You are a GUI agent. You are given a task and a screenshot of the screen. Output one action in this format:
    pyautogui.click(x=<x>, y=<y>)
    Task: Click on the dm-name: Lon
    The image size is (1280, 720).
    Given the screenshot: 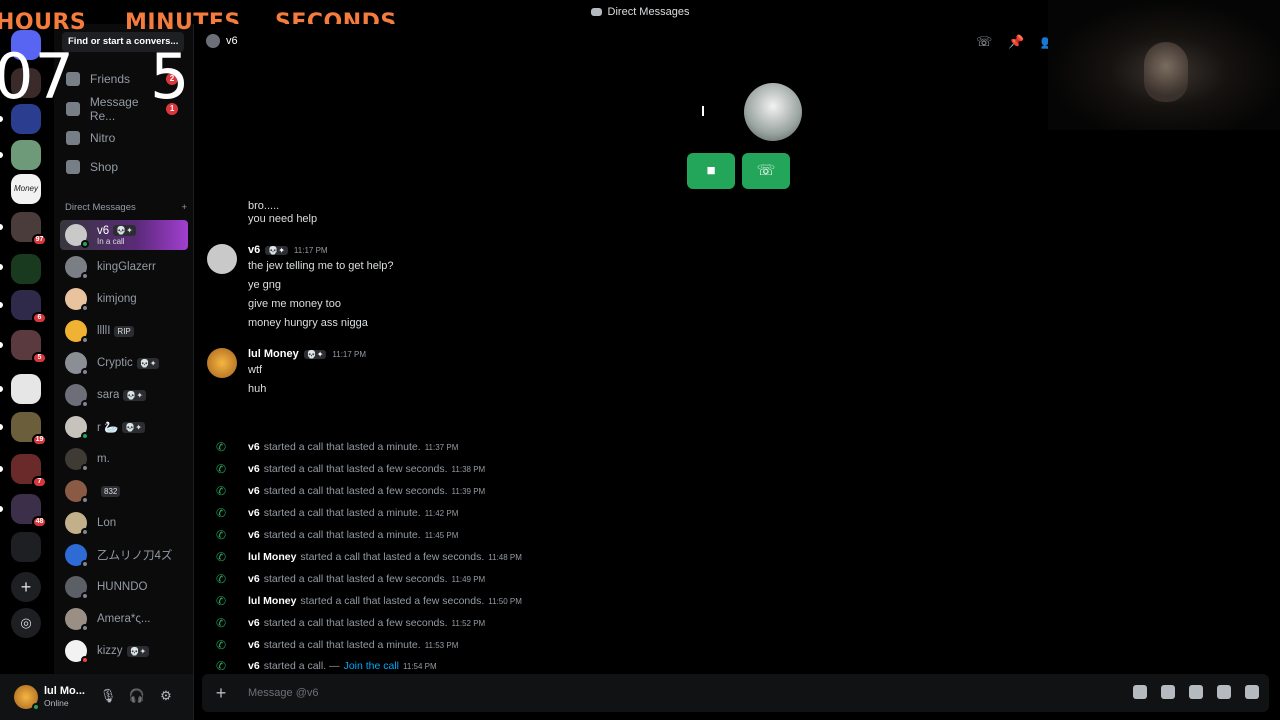 What is the action you would take?
    pyautogui.click(x=107, y=523)
    